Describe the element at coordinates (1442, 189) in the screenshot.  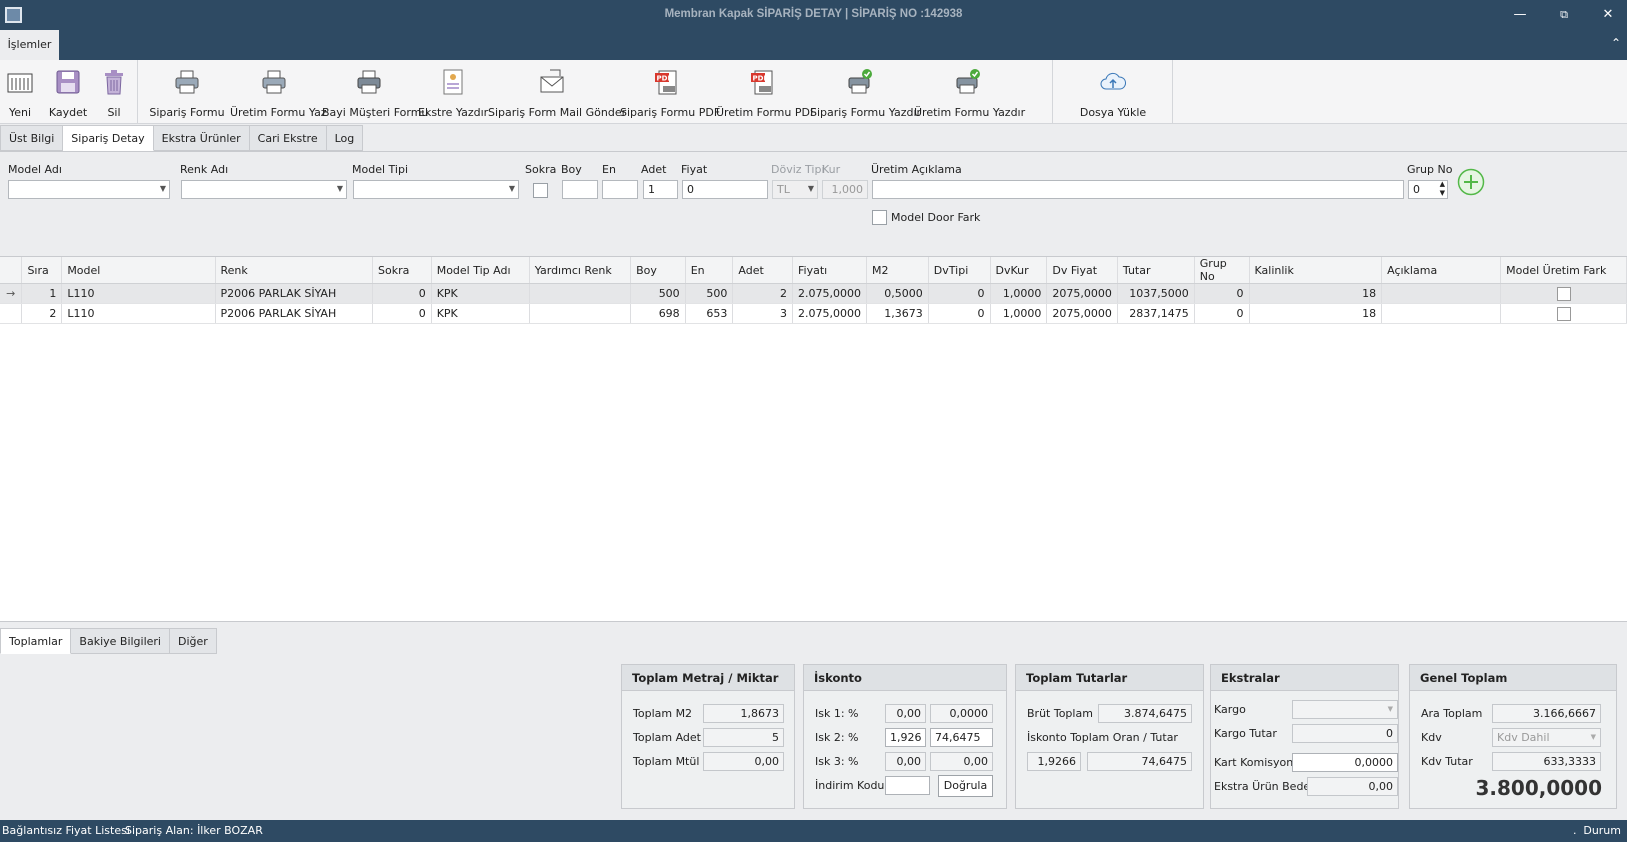
I see `spinner-arrows-icon: ▲ ▼` at that location.